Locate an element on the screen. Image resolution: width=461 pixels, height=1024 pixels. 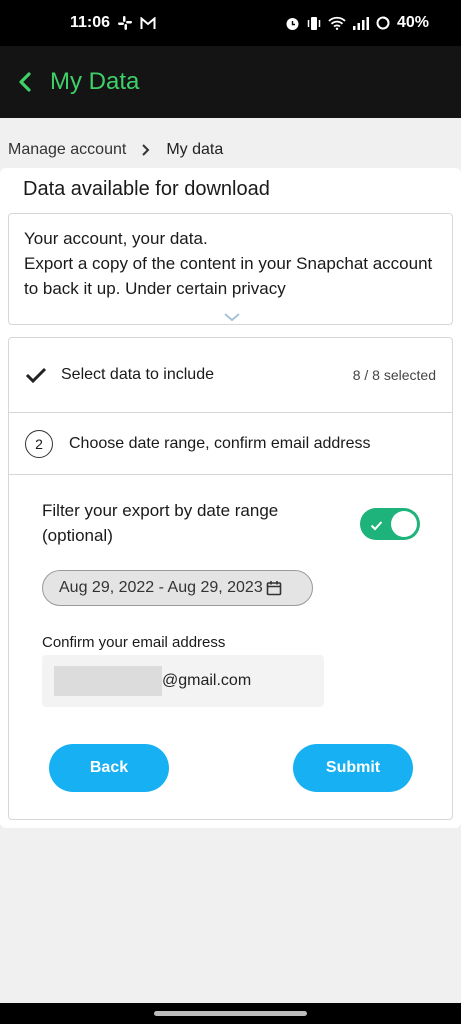
email-field: @gmail.com is located at coordinates (183, 681).